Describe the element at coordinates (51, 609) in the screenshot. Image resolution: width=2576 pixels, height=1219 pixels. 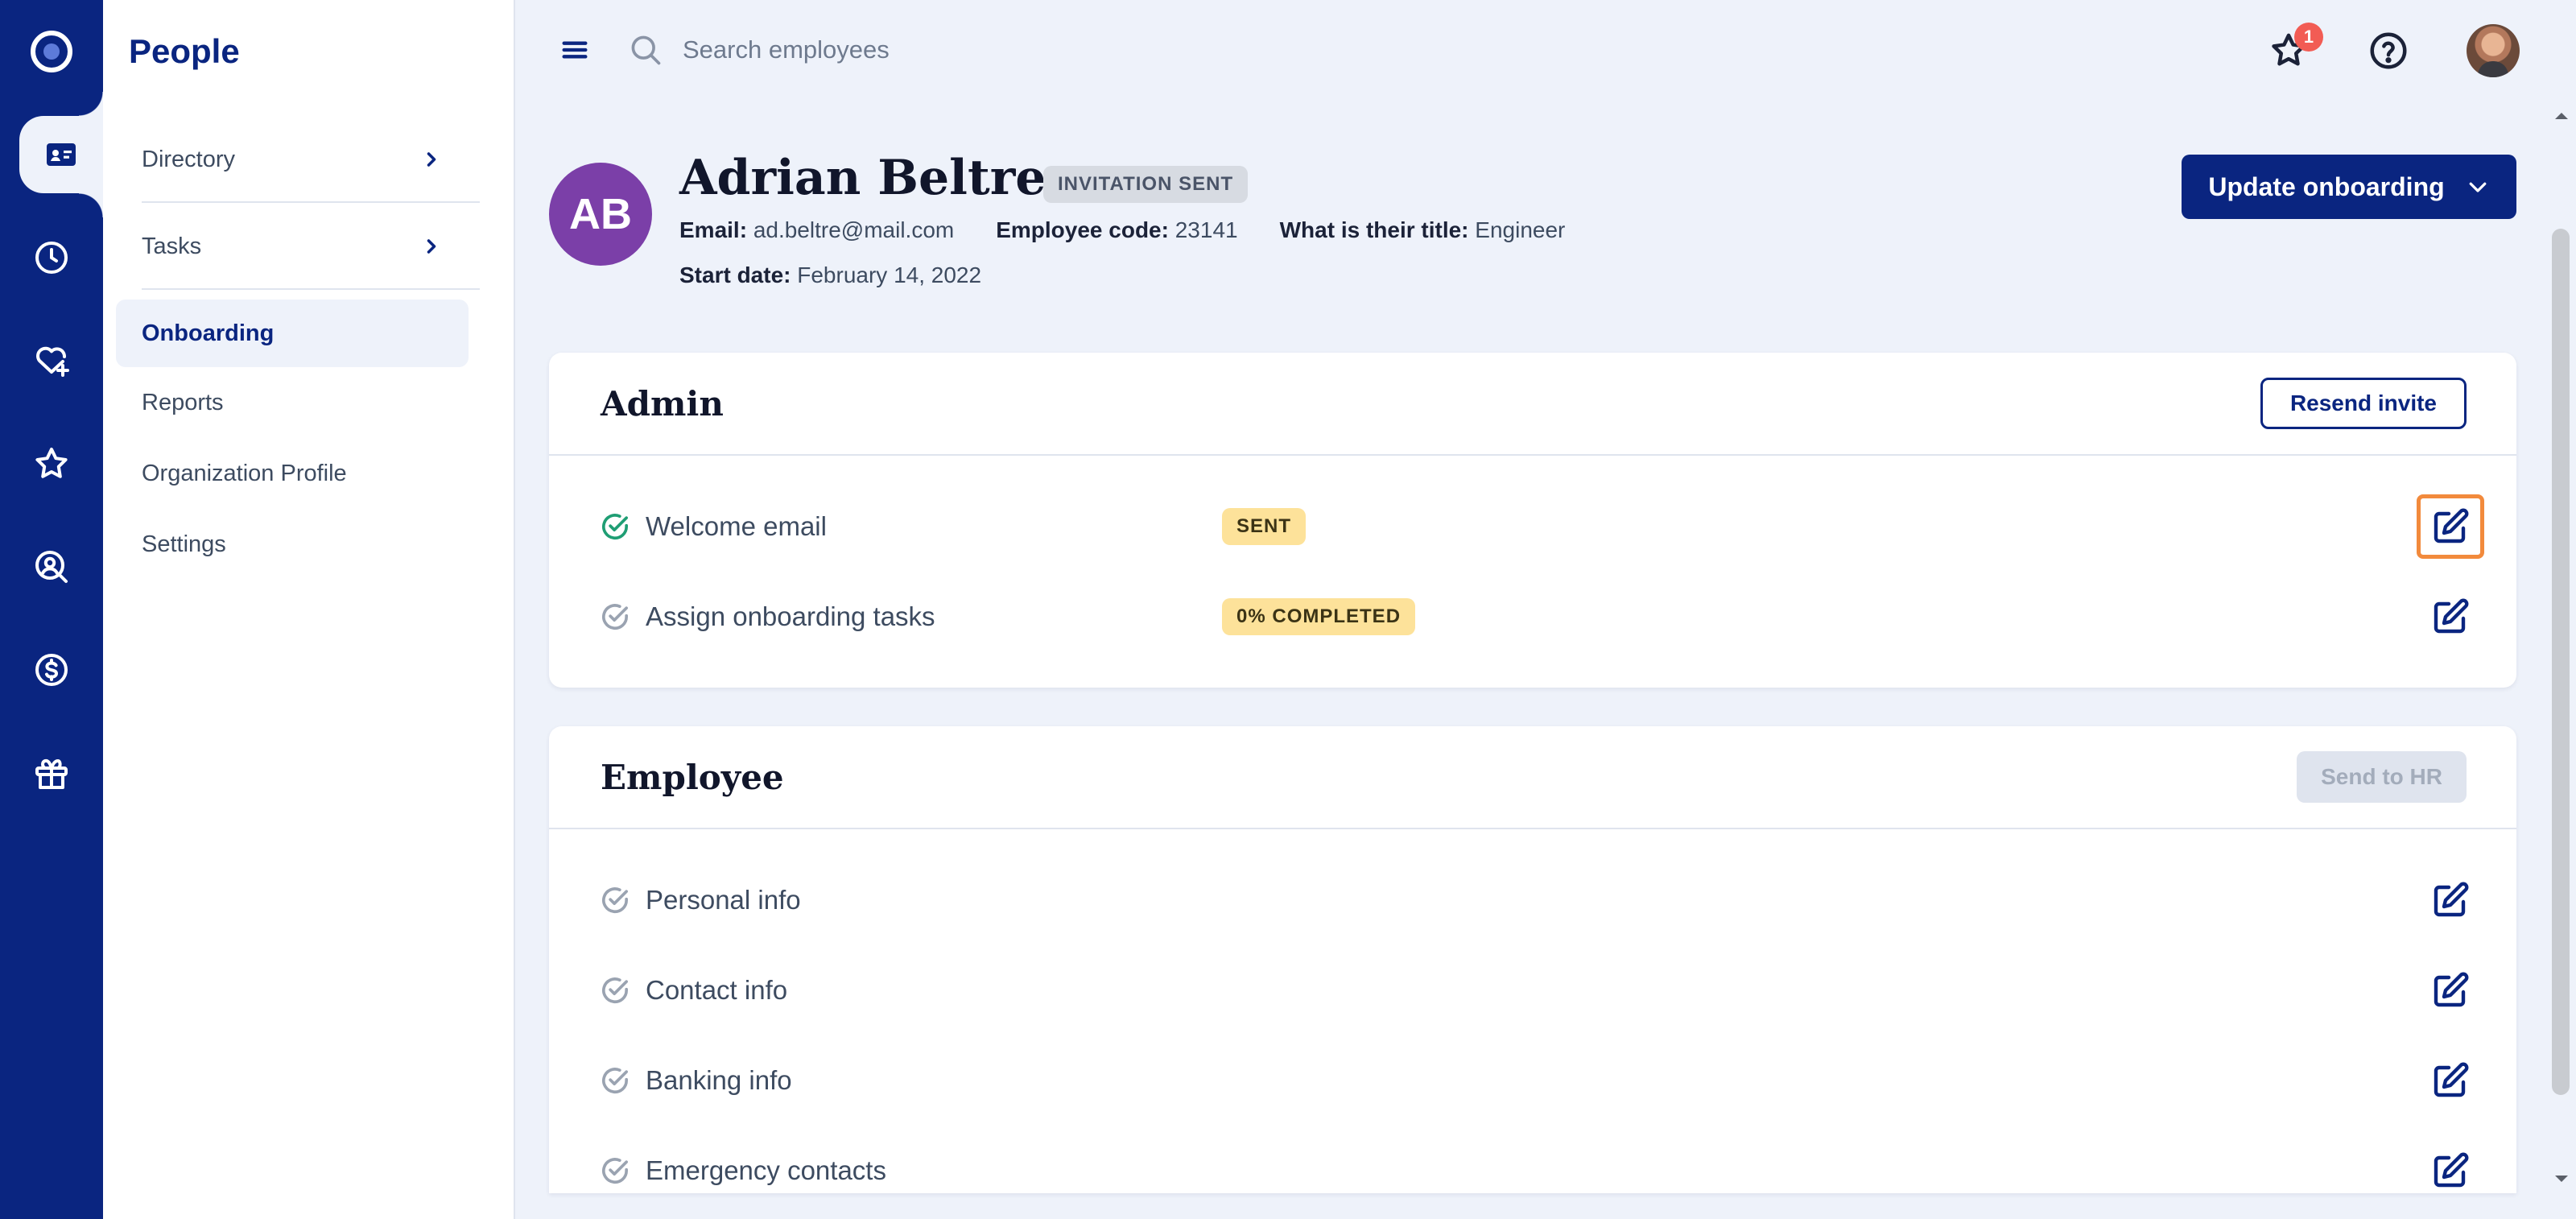
I see `icon-rail` at that location.